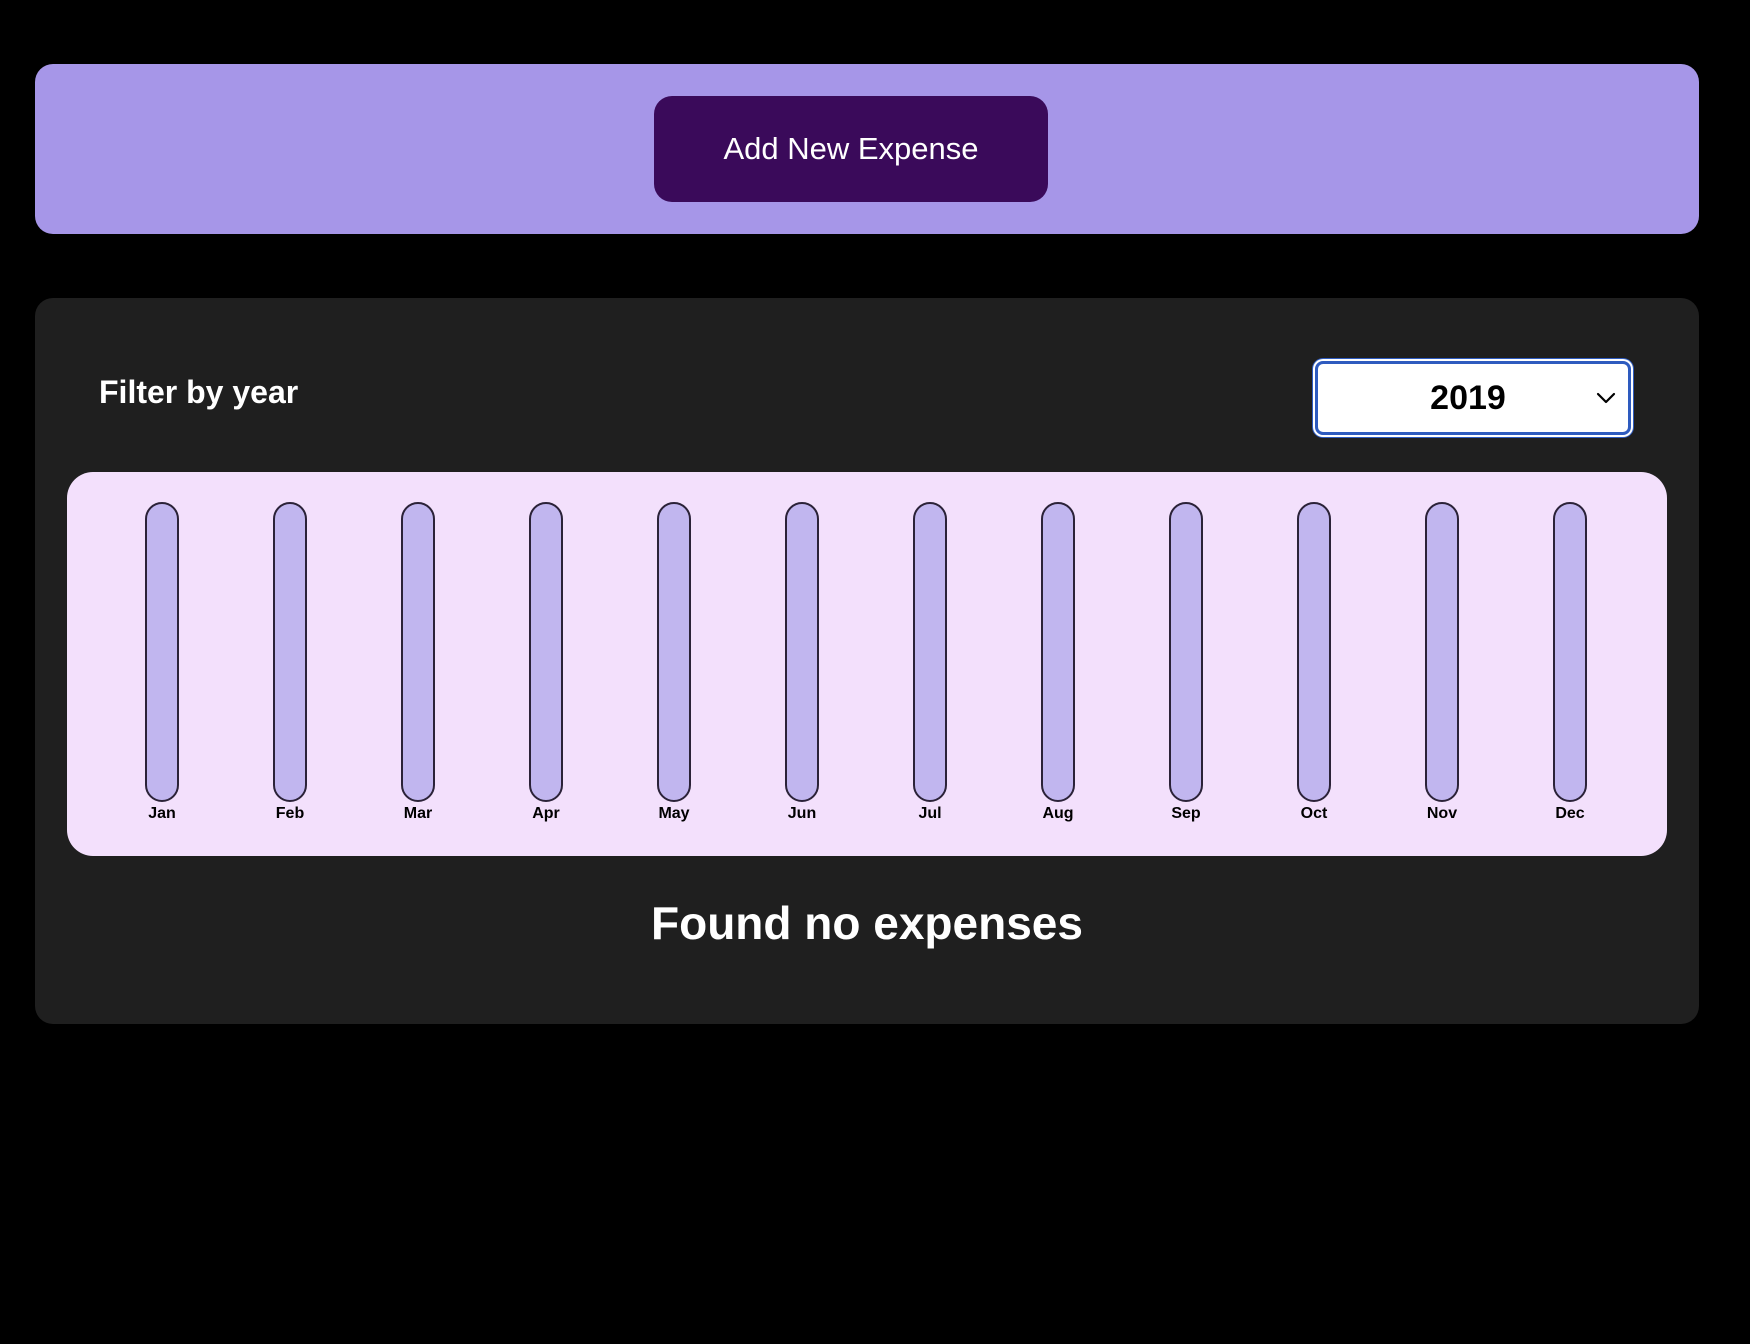 This screenshot has width=1750, height=1344. I want to click on chart-bar-label: Nov, so click(1442, 813).